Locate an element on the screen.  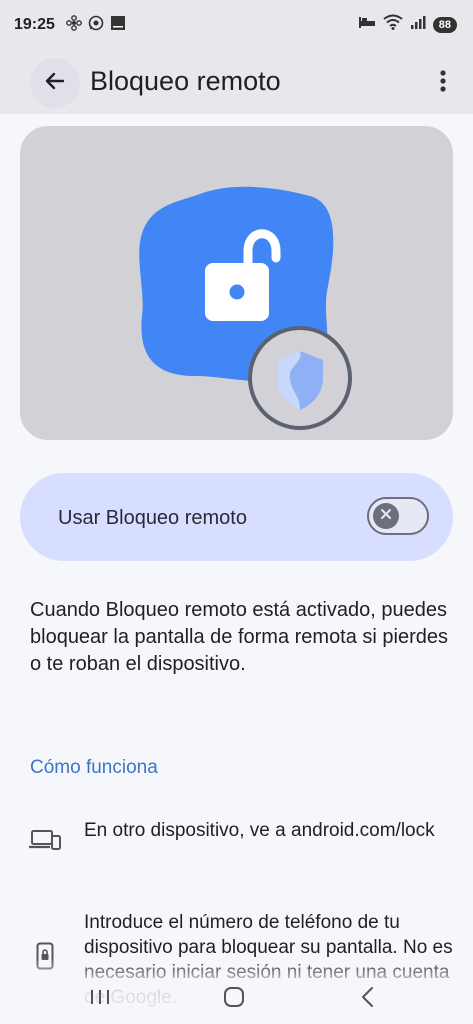
more-vert-icon is located at coordinates (443, 83).